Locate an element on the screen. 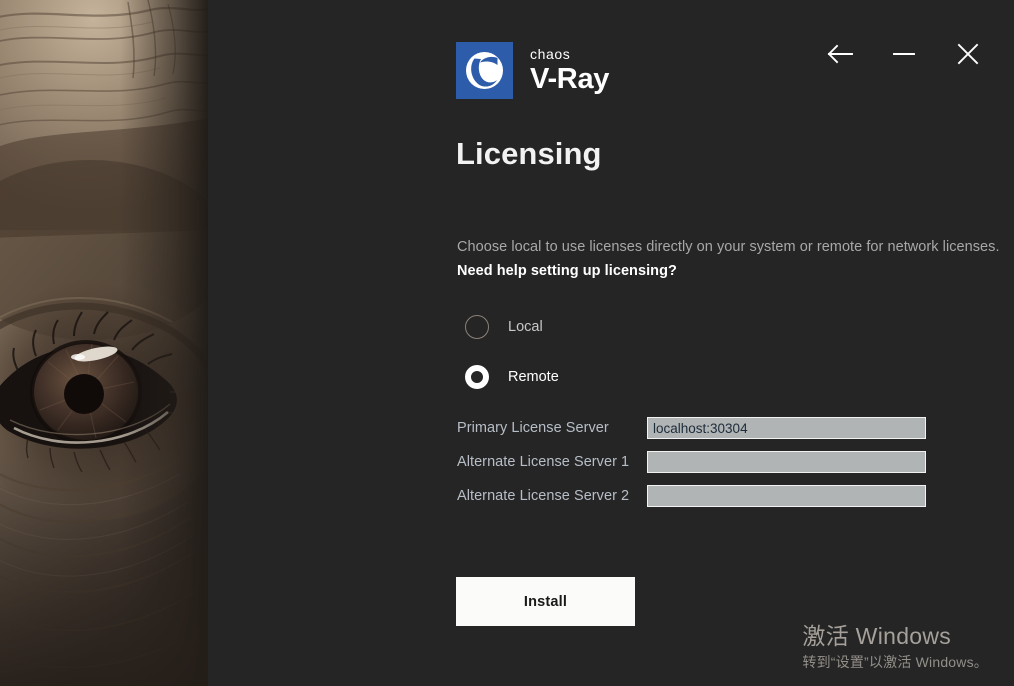  window-controls is located at coordinates (904, 54).